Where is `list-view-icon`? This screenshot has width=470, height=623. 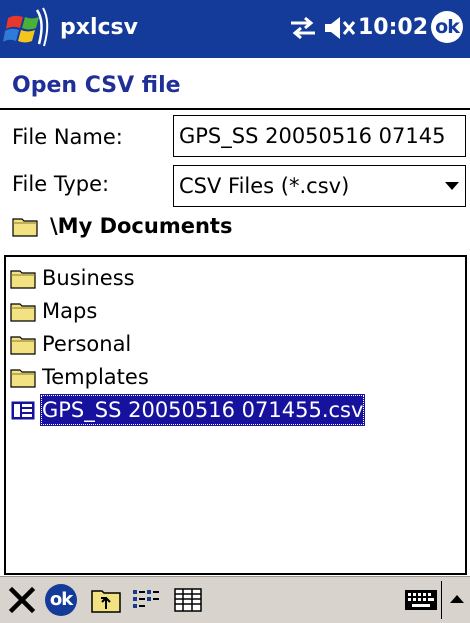 list-view-icon is located at coordinates (146, 599).